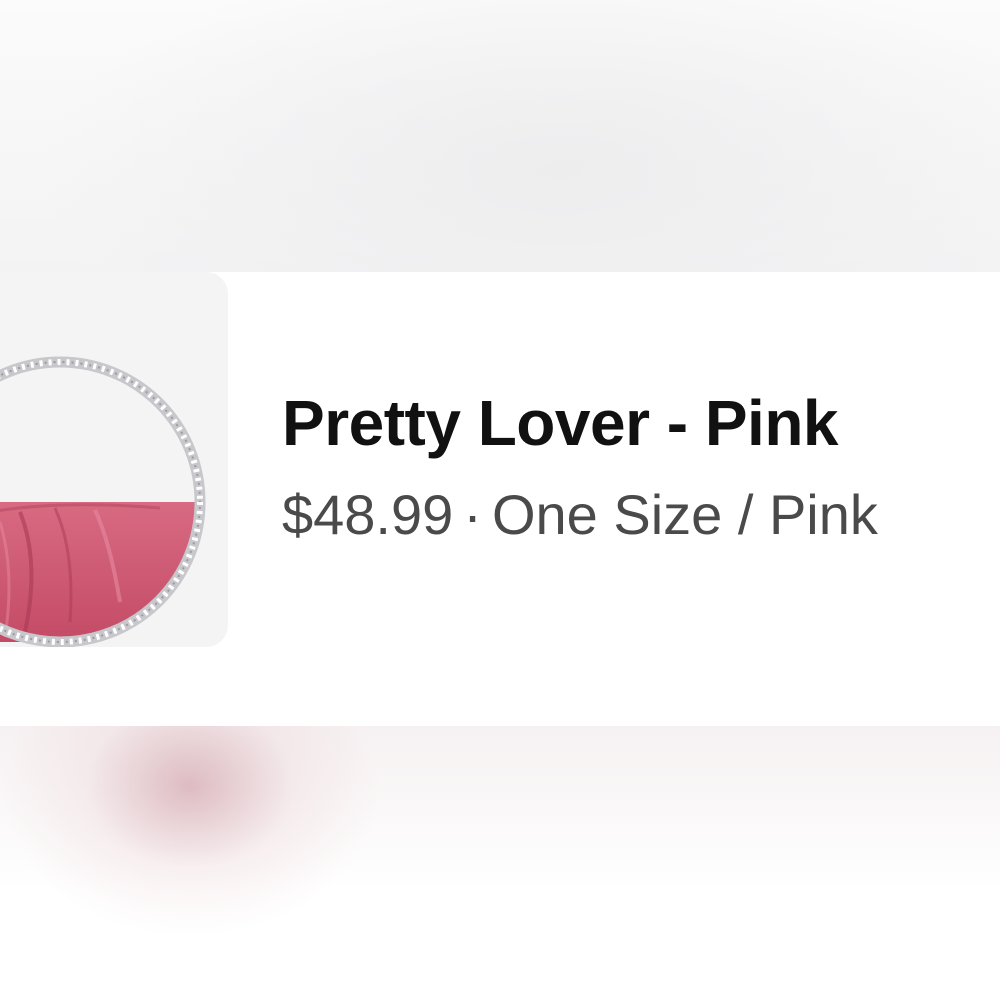 Image resolution: width=1000 pixels, height=1000 pixels. What do you see at coordinates (560, 423) in the screenshot?
I see `product-title: Pretty Lover - Pink` at bounding box center [560, 423].